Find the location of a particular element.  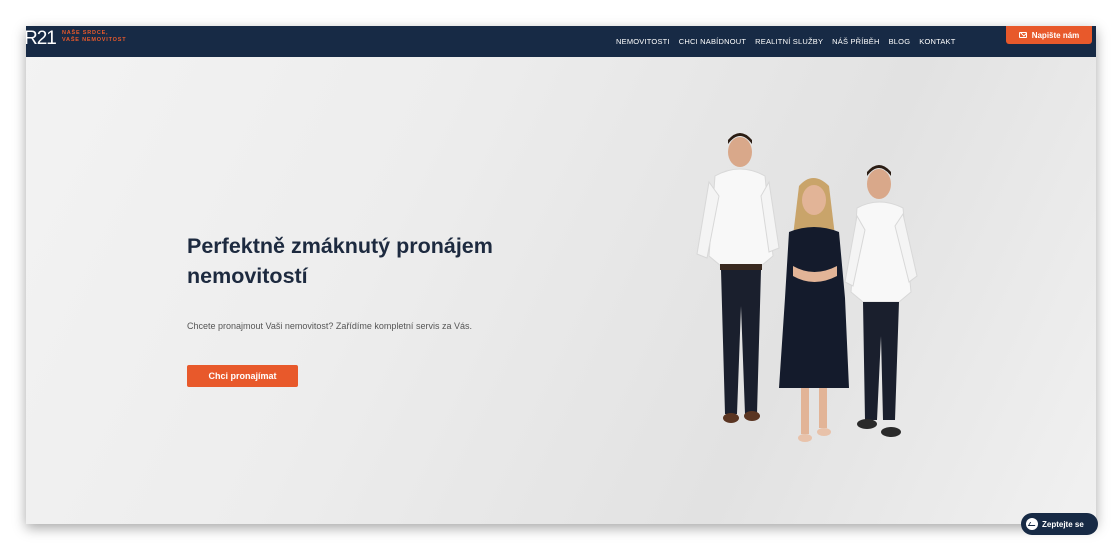

write-us-label: Napište nám is located at coordinates (1055, 35).